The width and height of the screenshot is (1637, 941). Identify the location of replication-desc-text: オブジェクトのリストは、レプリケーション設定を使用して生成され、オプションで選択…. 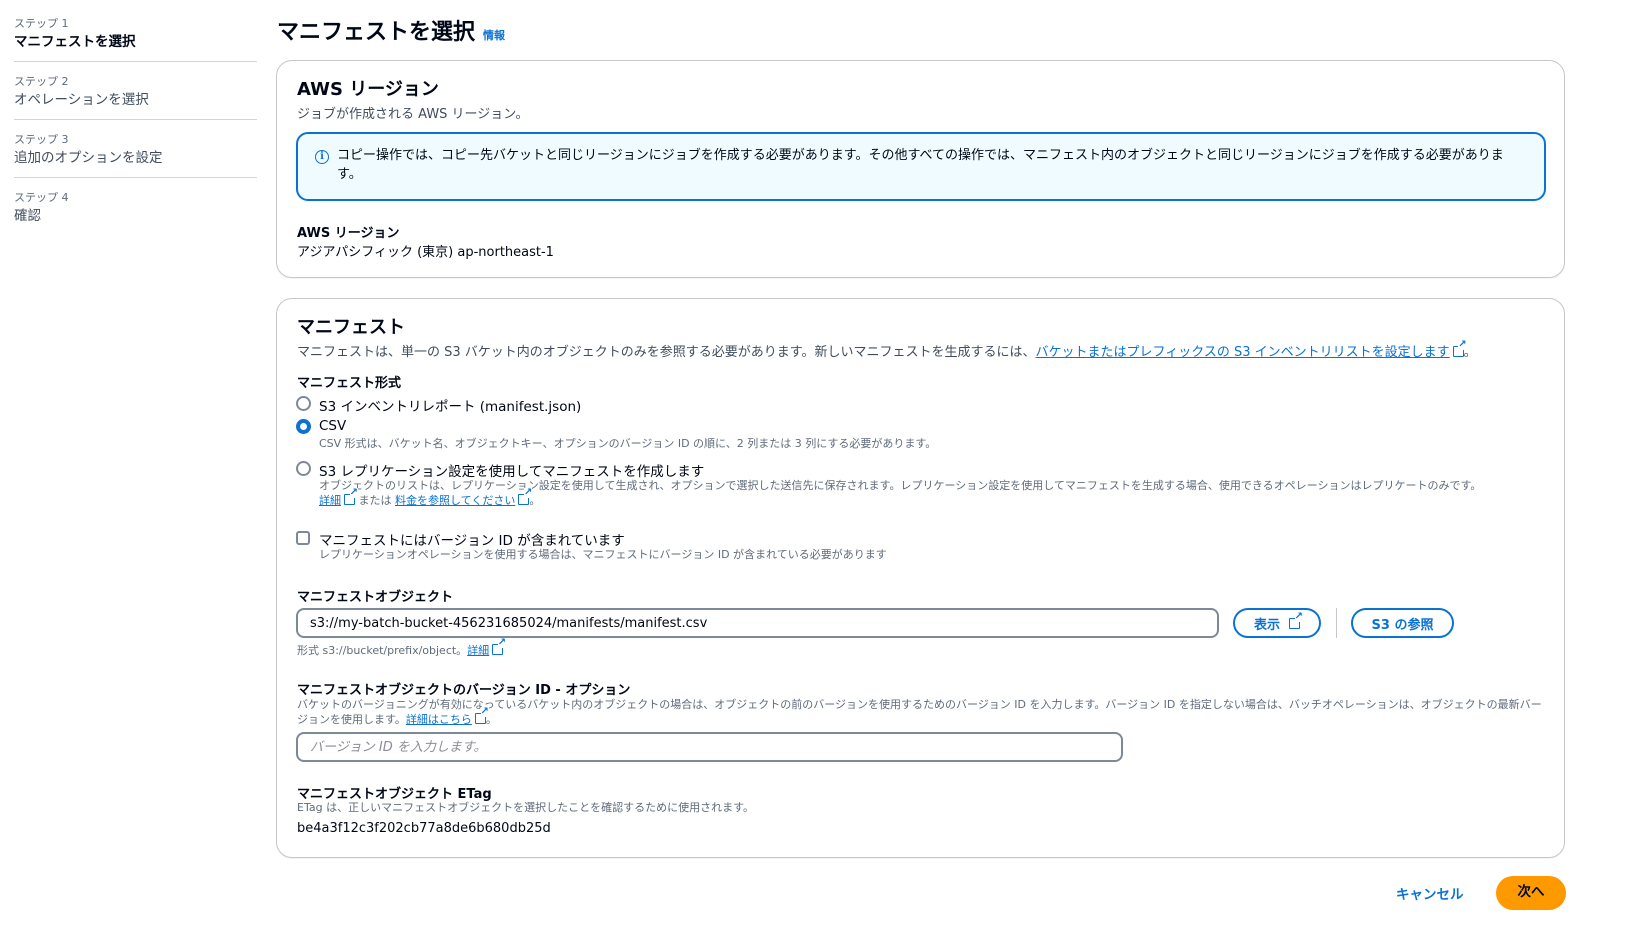
(900, 485).